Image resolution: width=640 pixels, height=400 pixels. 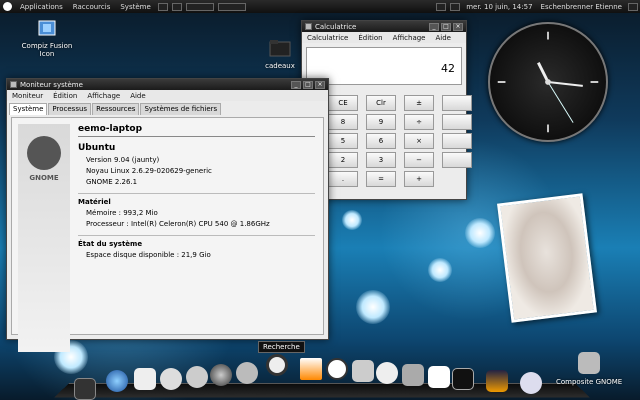 I want to click on media-icon, so click(x=197, y=377).